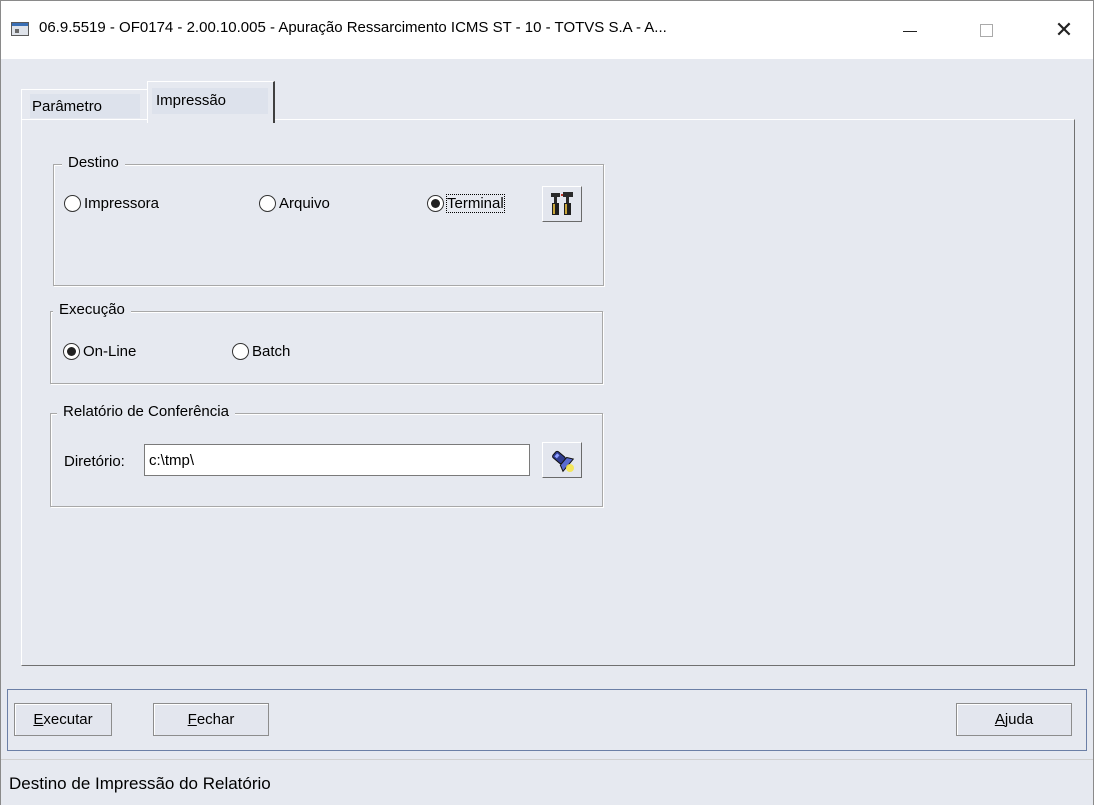 The image size is (1094, 805). I want to click on maximize-button, so click(986, 30).